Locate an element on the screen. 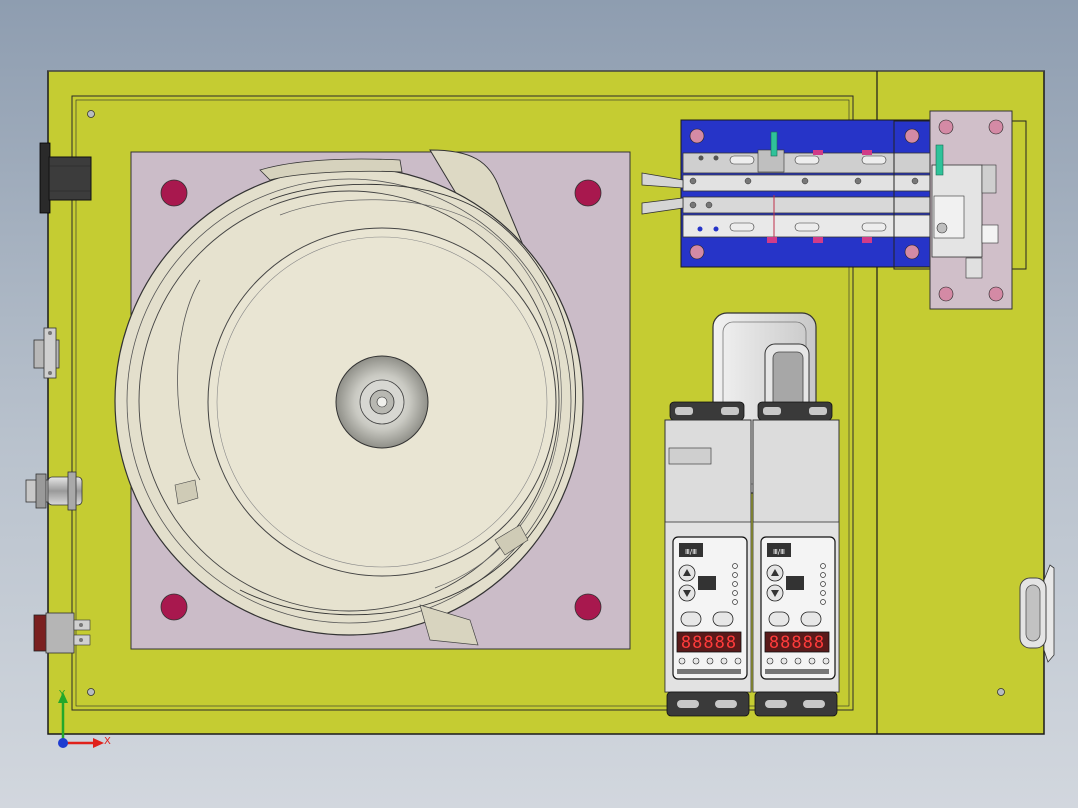  sensor-probe is located at coordinates (774, 144).